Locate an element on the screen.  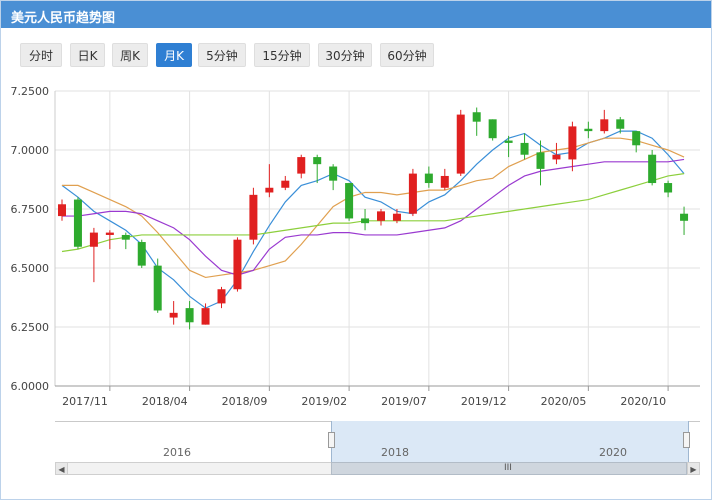
x-tick-label: 2017/11 is located at coordinates (85, 401).